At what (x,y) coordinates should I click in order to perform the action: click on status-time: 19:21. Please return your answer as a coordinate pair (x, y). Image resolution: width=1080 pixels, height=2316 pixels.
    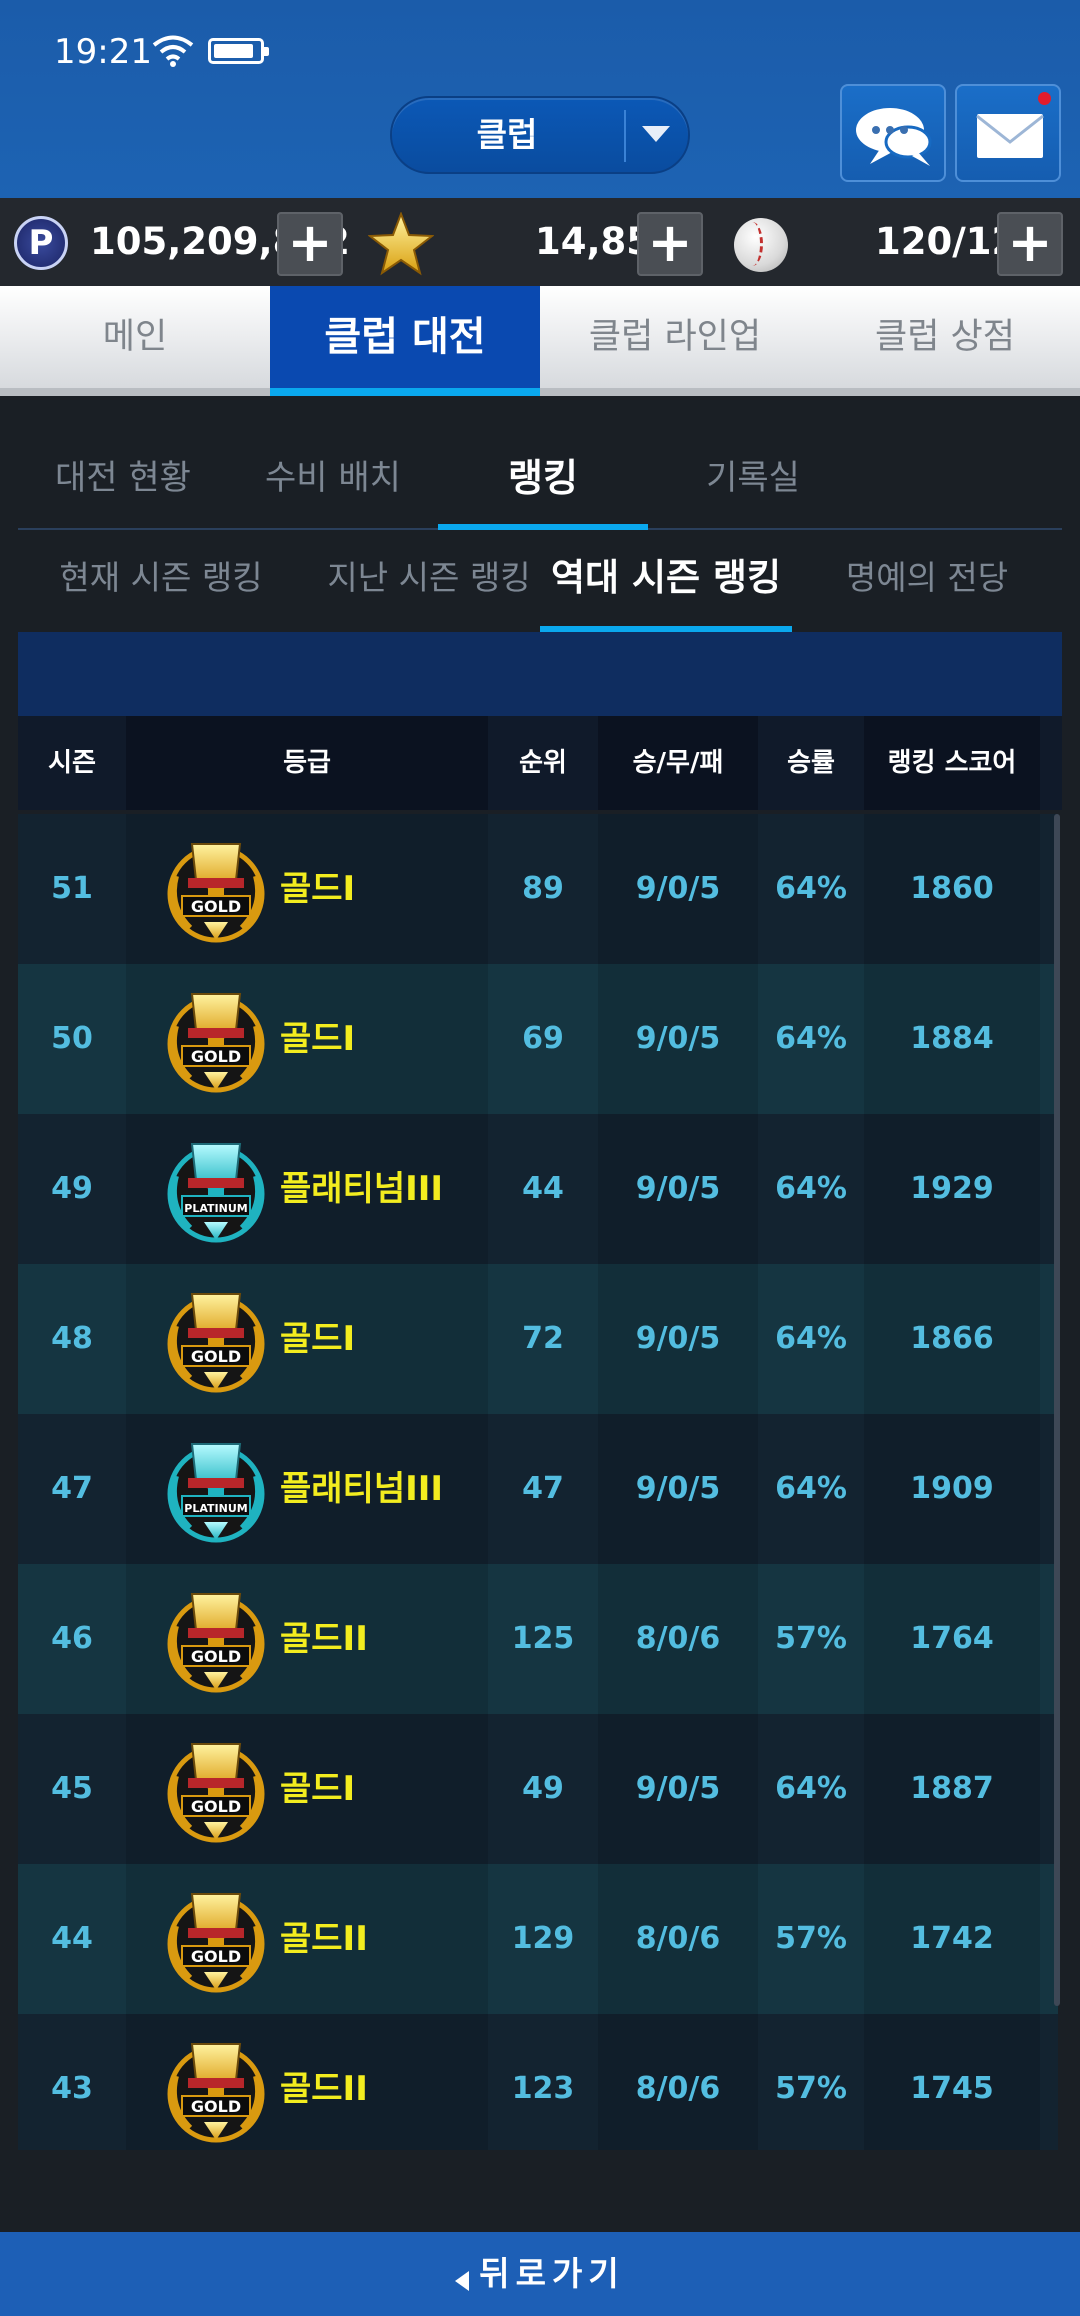
    Looking at the image, I should click on (103, 52).